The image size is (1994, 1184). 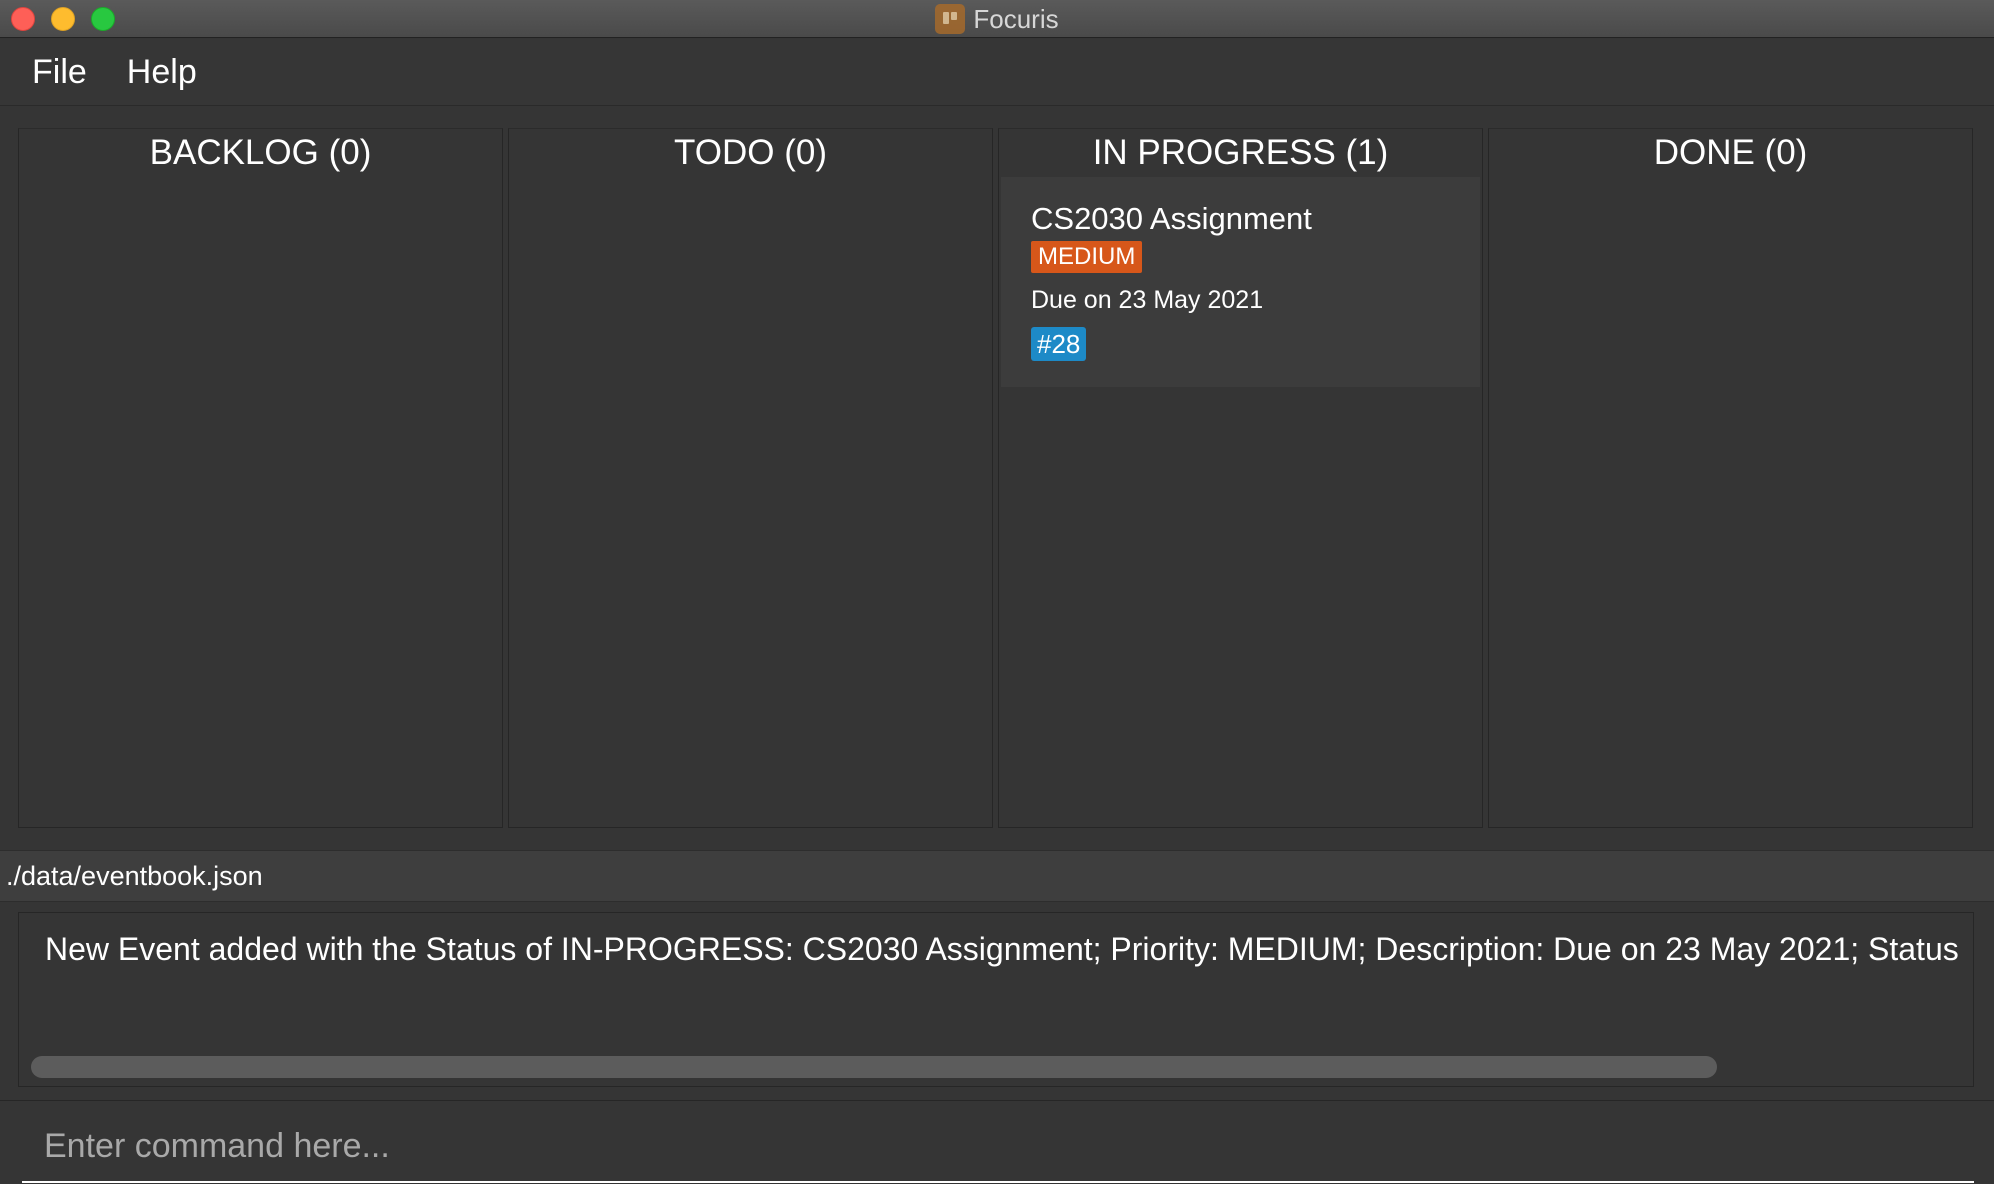 I want to click on data-file-path: ./data/eventbook.json, so click(x=134, y=875).